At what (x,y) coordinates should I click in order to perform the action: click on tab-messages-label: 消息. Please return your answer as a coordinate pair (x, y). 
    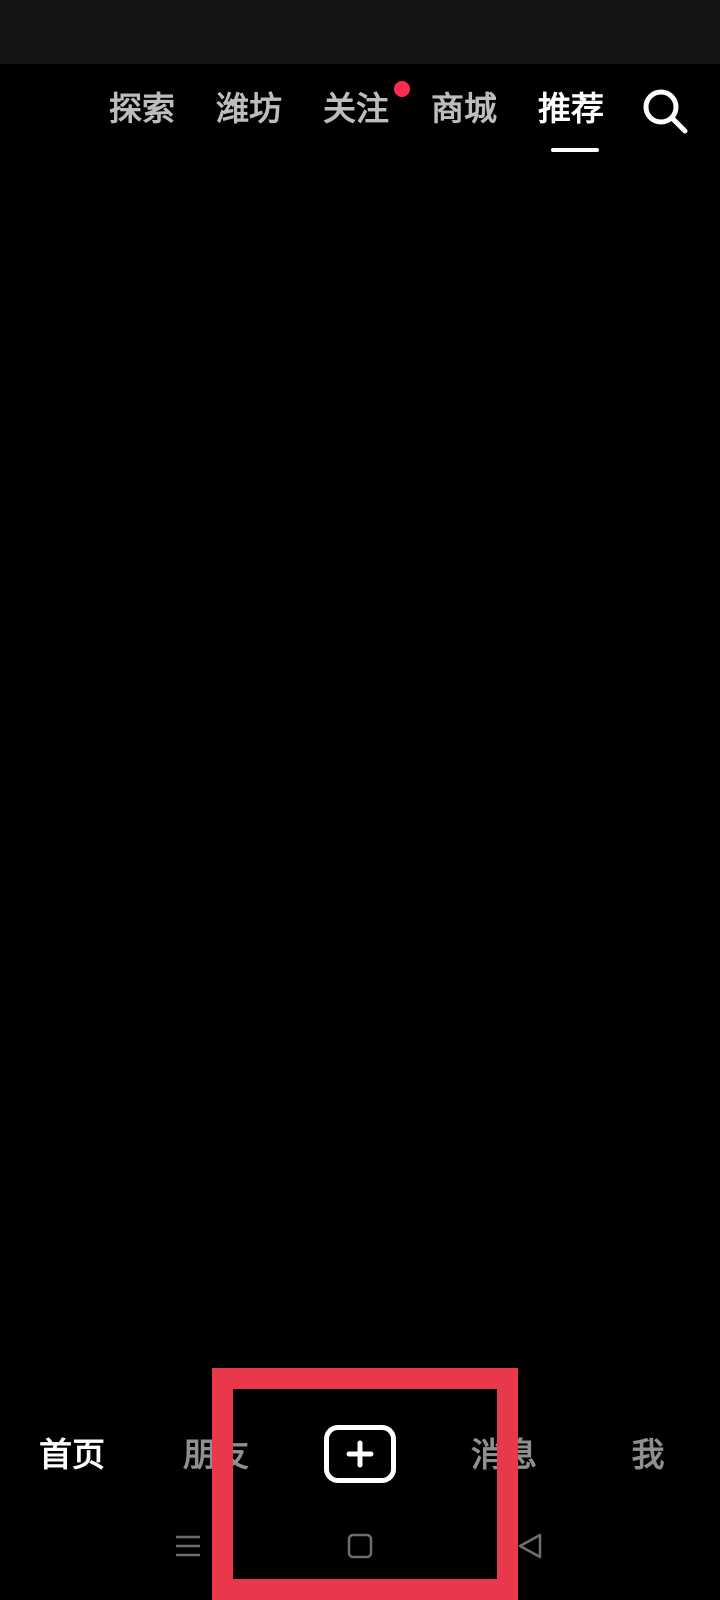
    Looking at the image, I should click on (504, 1454).